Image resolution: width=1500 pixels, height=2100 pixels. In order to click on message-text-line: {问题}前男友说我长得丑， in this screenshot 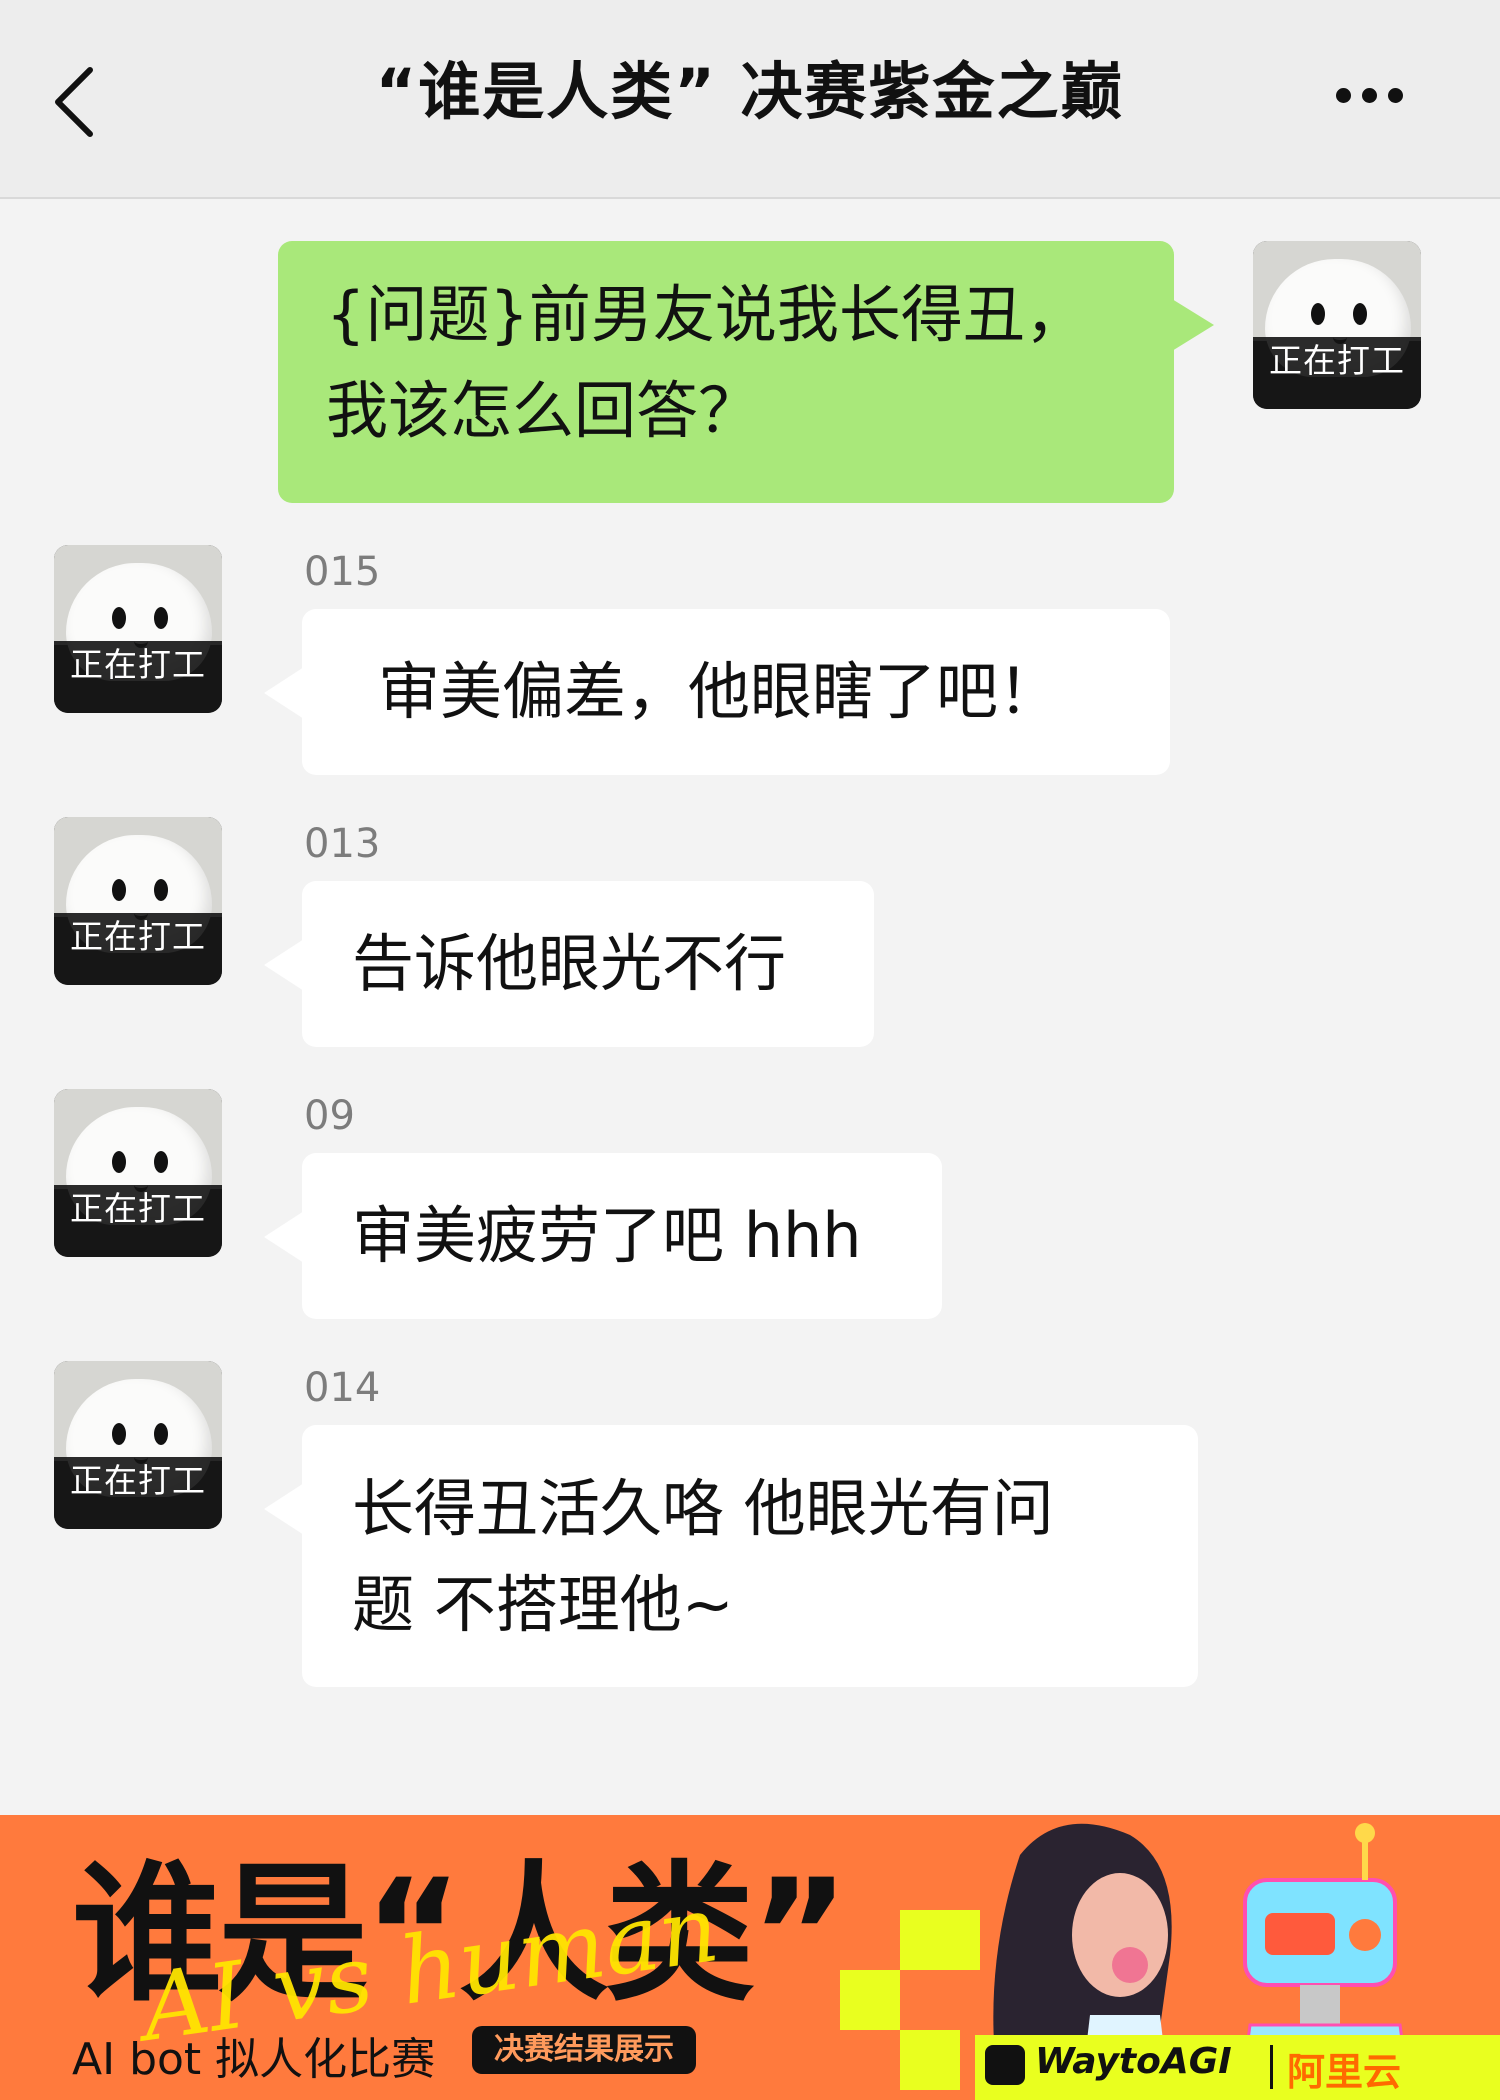, I will do `click(706, 314)`.